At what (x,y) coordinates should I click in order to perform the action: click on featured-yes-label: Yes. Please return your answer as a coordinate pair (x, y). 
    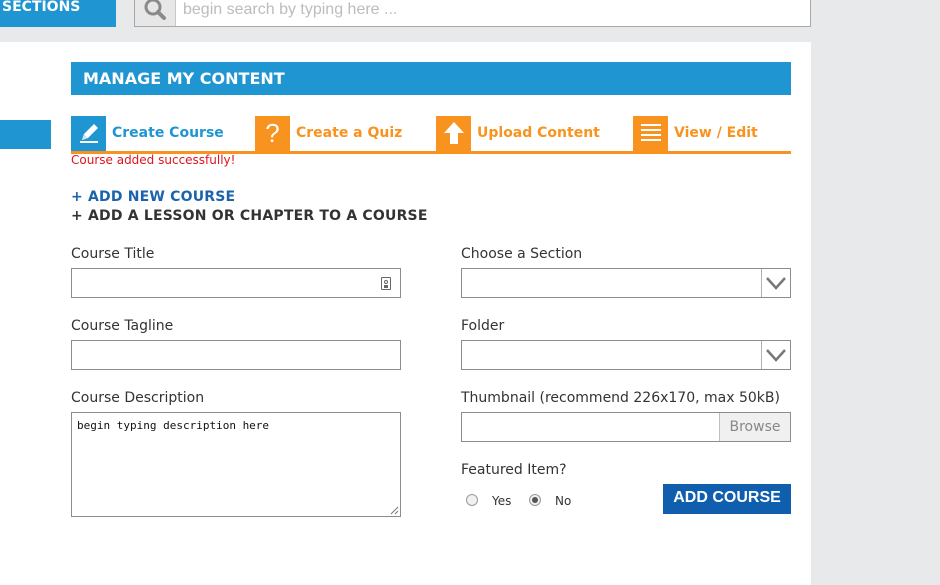
    Looking at the image, I should click on (502, 501).